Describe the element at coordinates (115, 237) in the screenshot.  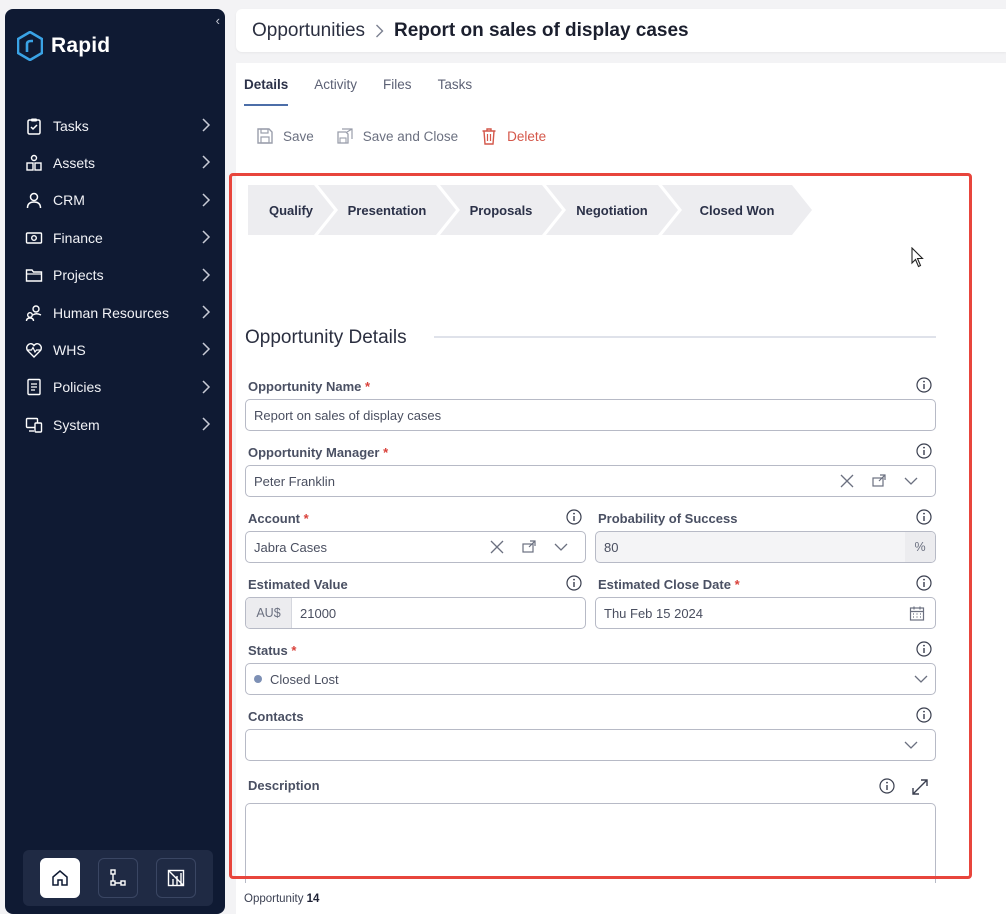
I see `sidebar-item-finance: Finance` at that location.